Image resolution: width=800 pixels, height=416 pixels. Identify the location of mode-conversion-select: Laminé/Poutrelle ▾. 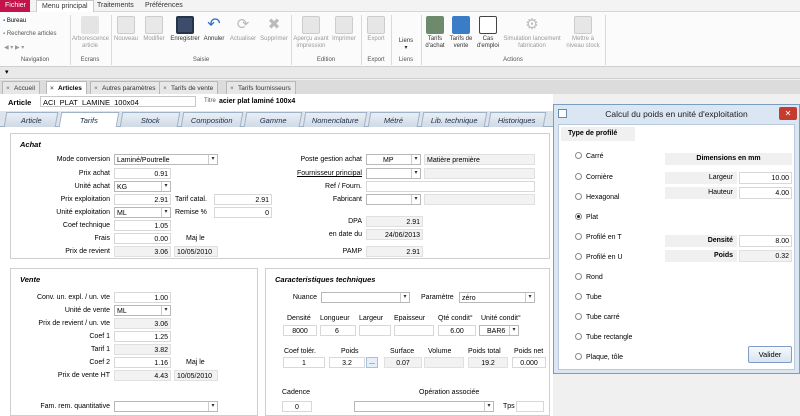
(166, 159).